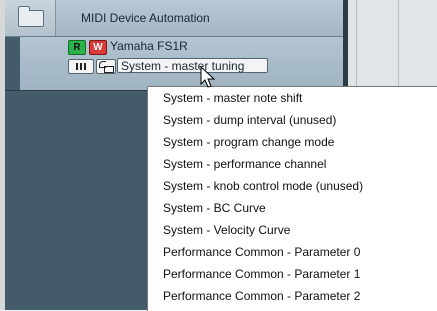 The height and width of the screenshot is (311, 437). I want to click on menu-item: System - Velocity Curve, so click(226, 230).